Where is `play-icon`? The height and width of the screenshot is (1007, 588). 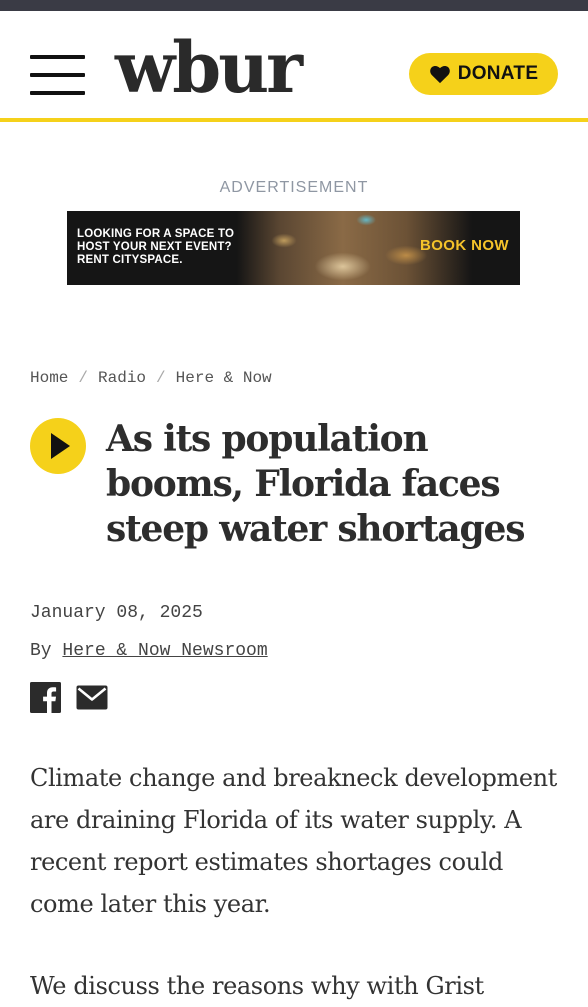 play-icon is located at coordinates (60, 446).